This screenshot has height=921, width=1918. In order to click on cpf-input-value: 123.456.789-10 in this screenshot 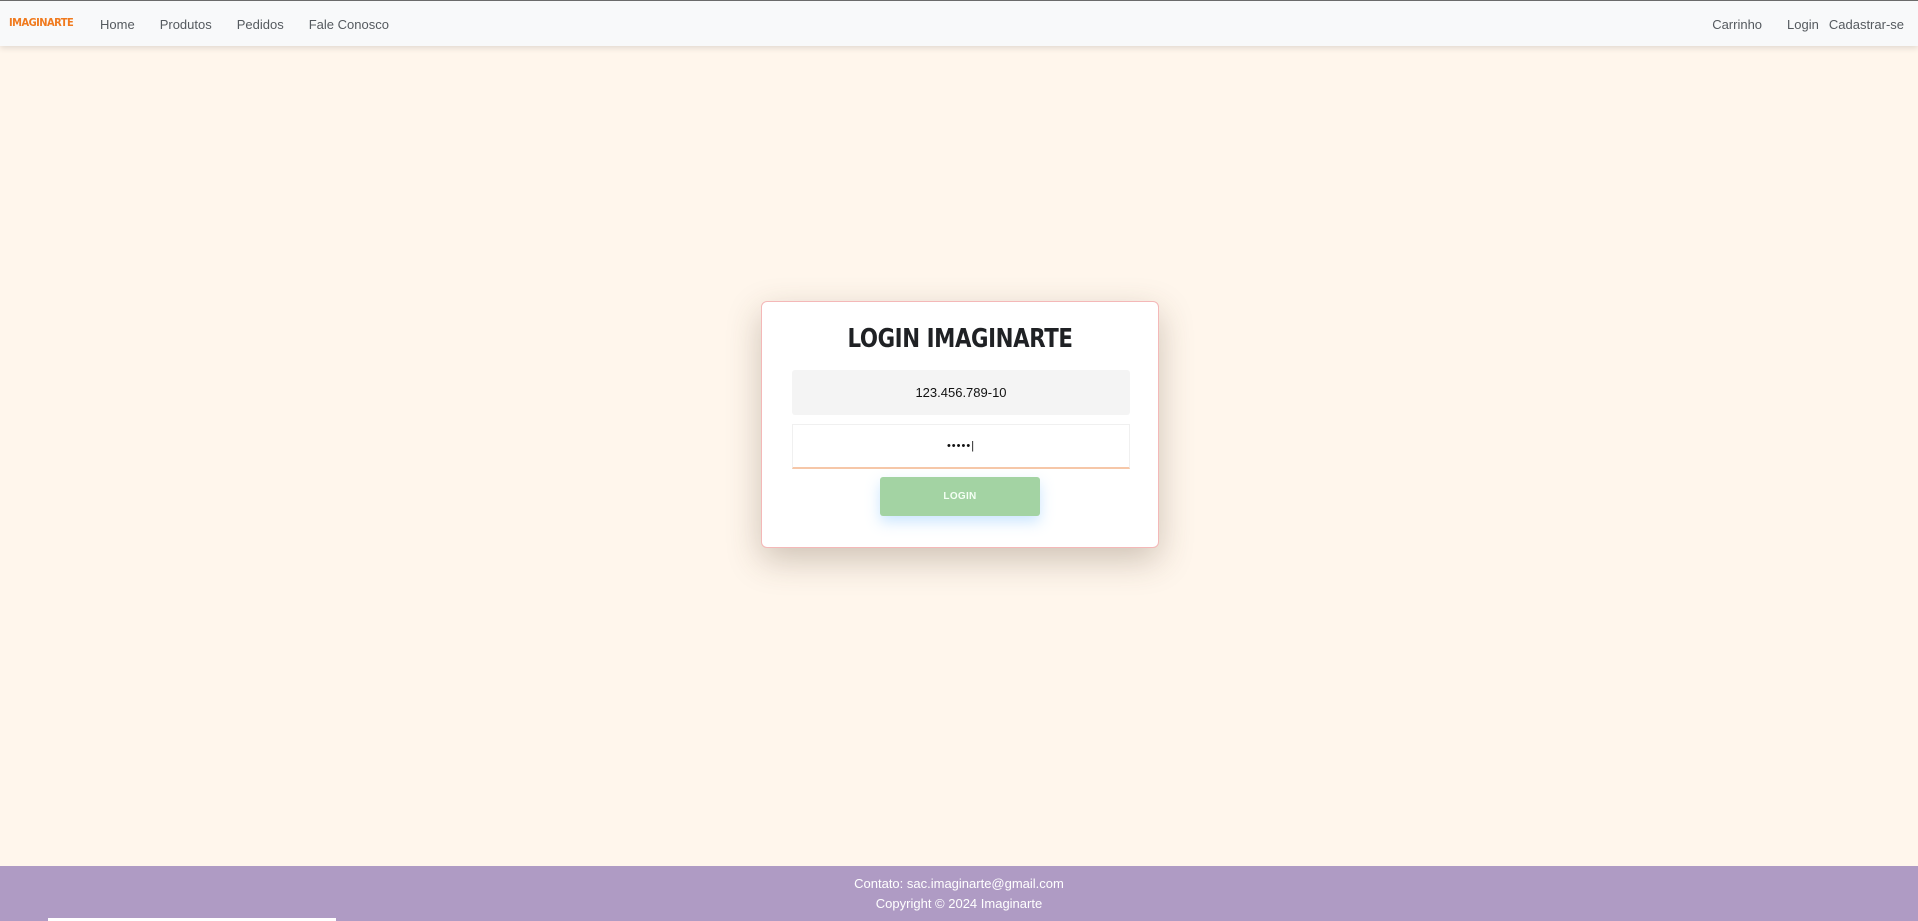, I will do `click(961, 392)`.